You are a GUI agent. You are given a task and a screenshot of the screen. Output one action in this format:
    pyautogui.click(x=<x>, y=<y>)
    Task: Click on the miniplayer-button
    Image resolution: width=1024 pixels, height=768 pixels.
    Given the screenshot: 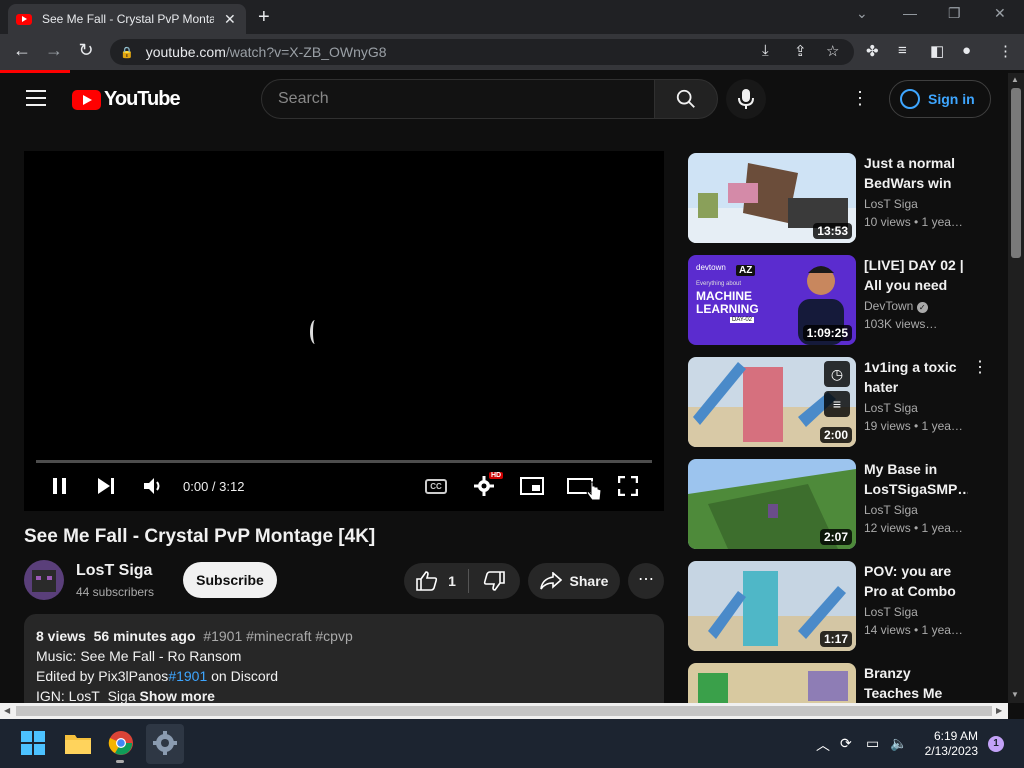 What is the action you would take?
    pyautogui.click(x=532, y=488)
    